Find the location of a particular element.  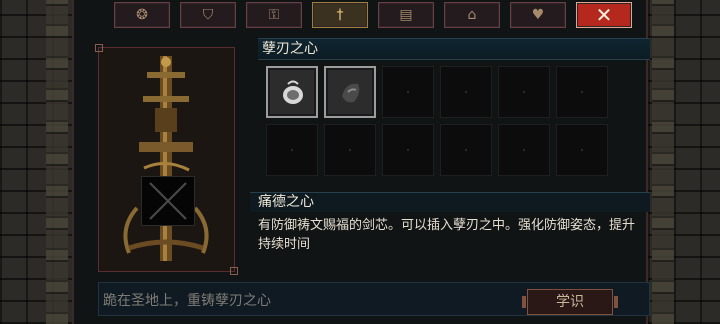

grid-title: 孽刃之心 is located at coordinates (454, 49).